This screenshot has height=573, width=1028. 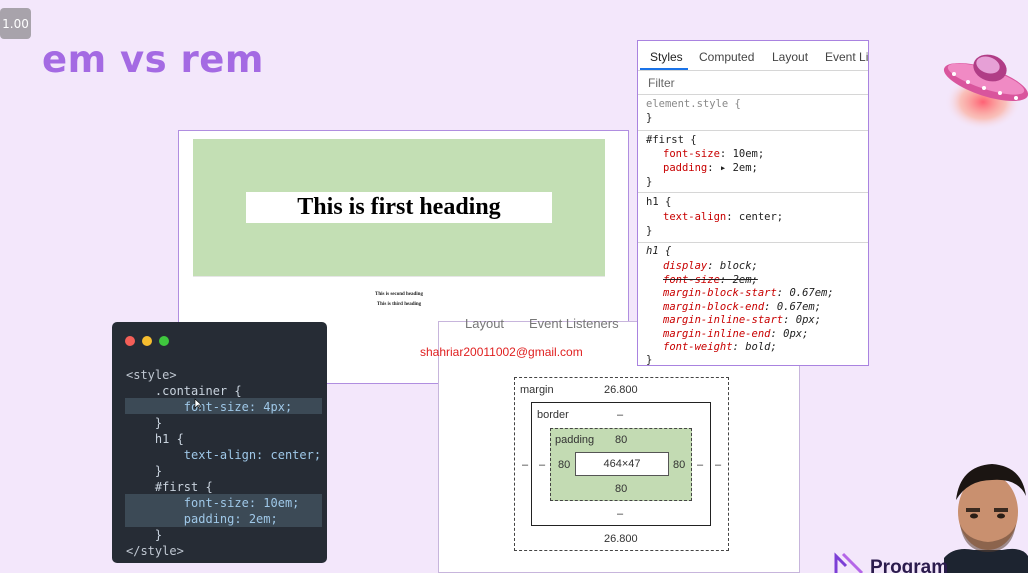 What do you see at coordinates (753, 83) in the screenshot?
I see `filter-input: Filter` at bounding box center [753, 83].